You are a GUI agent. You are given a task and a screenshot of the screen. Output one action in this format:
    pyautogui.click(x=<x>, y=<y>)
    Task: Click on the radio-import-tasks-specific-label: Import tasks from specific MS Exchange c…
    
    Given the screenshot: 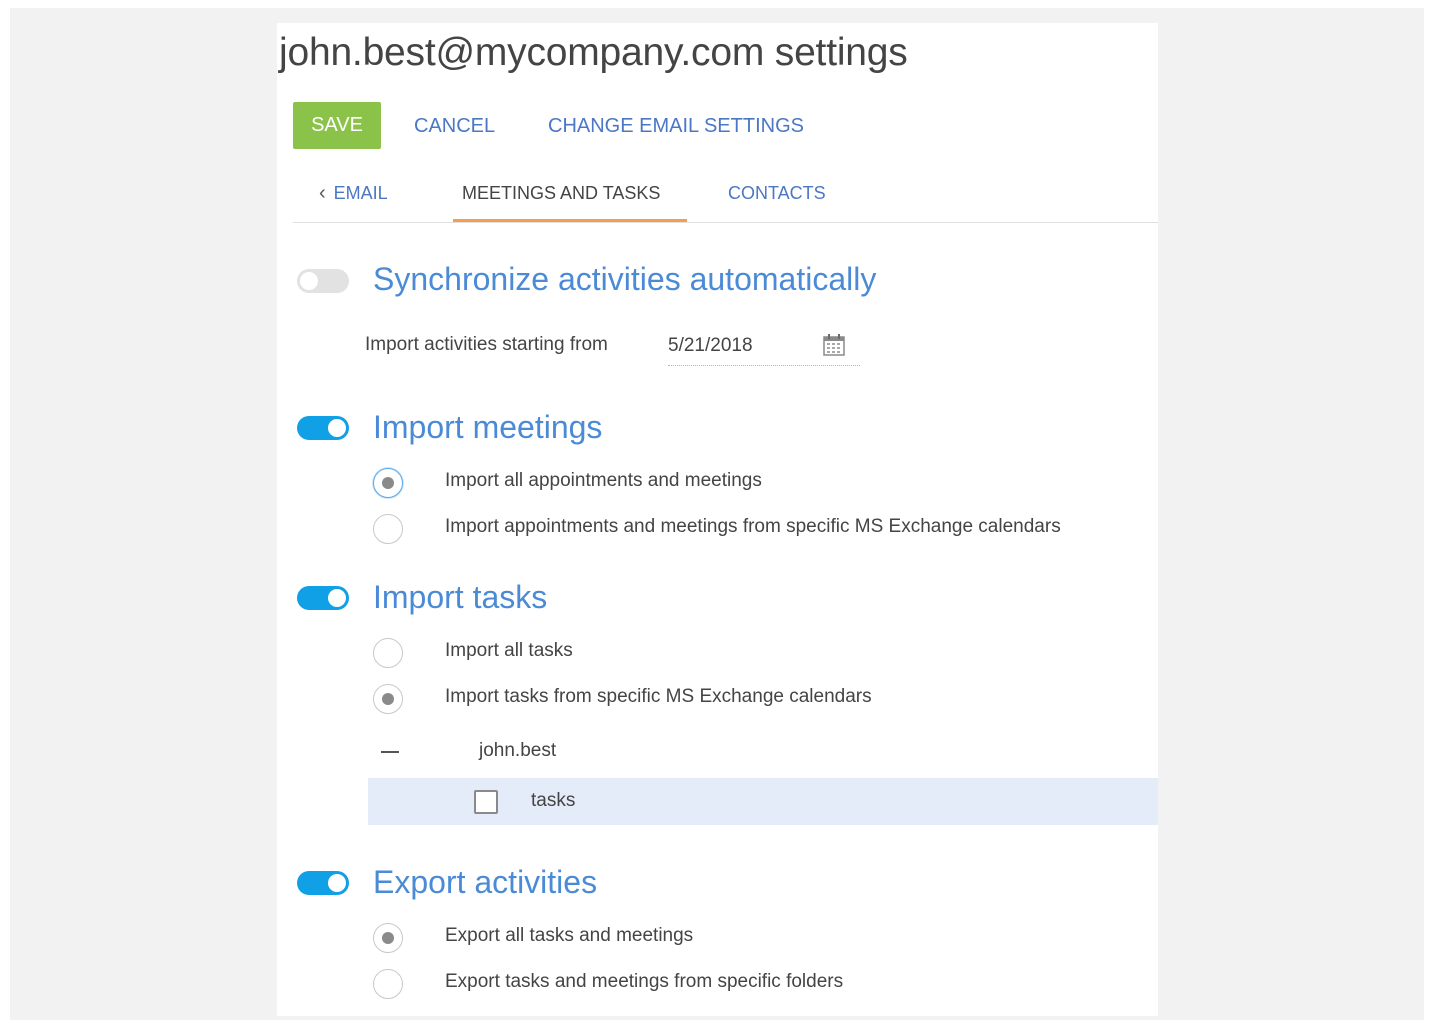 What is the action you would take?
    pyautogui.click(x=658, y=696)
    